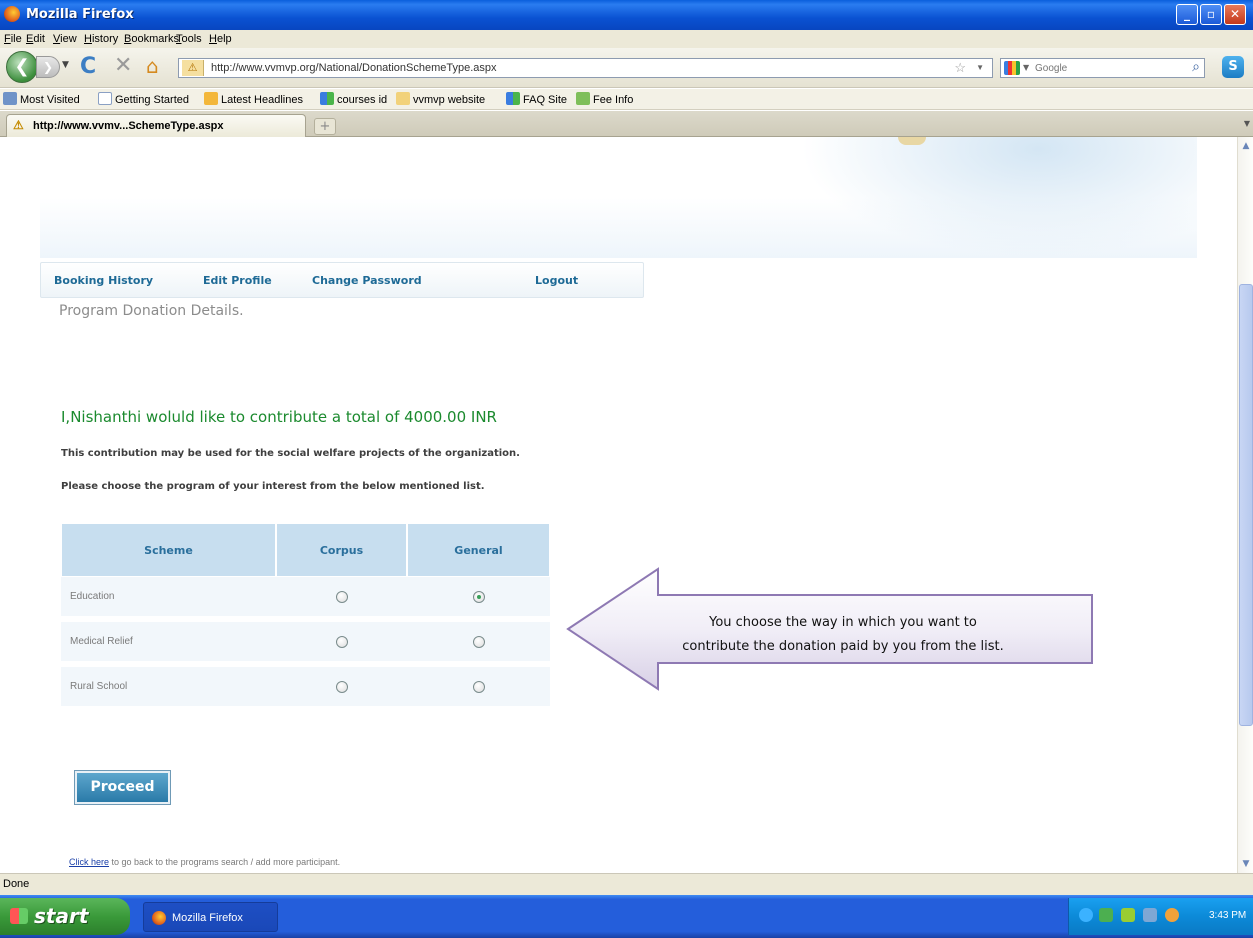  Describe the element at coordinates (478, 641) in the screenshot. I see `medical-relief-general-radio` at that location.